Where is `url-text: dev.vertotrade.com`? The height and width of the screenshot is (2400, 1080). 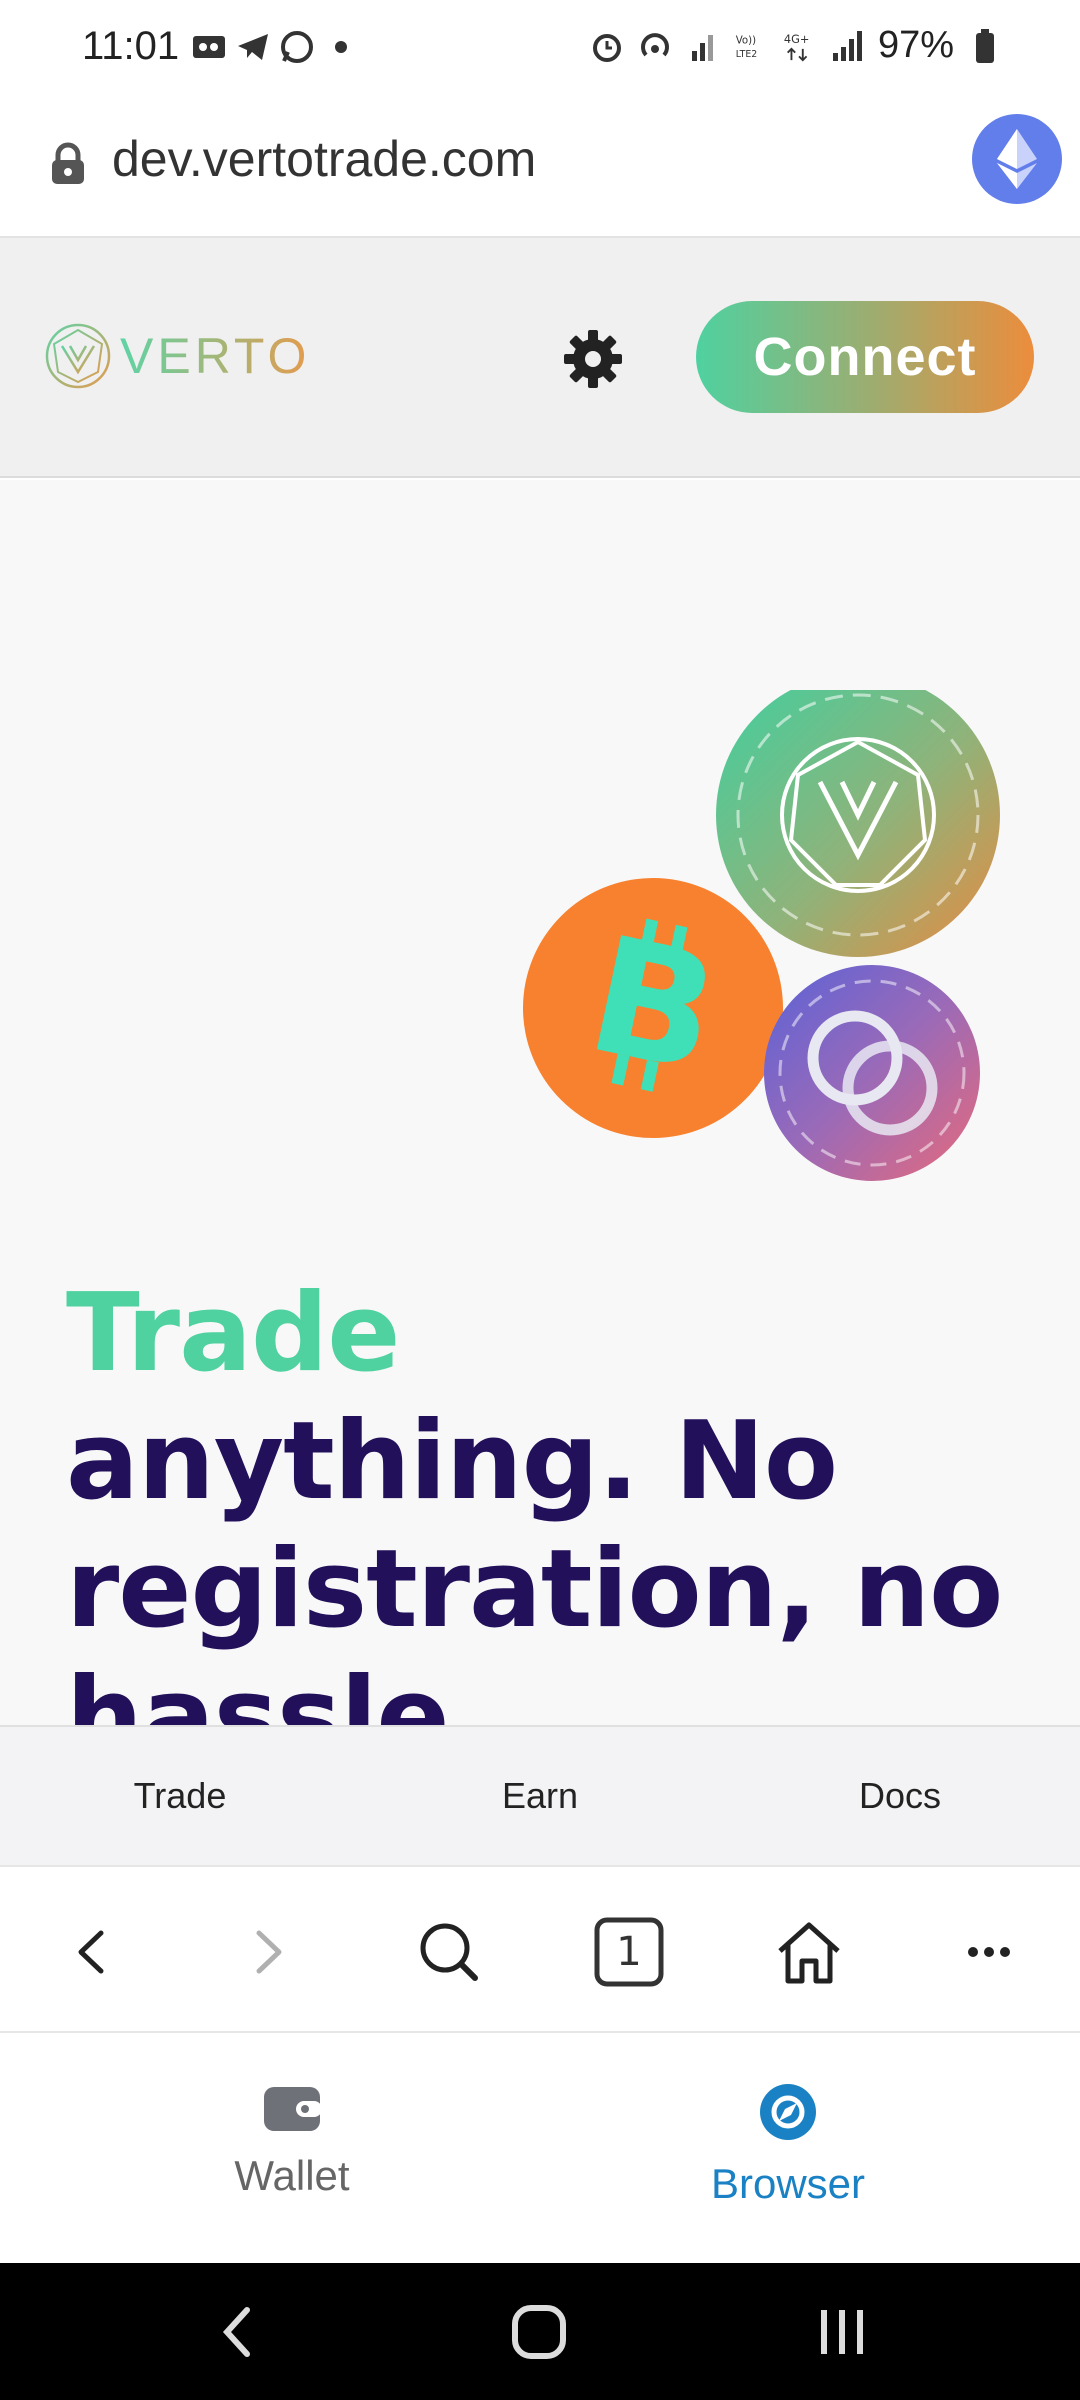
url-text: dev.vertotrade.com is located at coordinates (324, 159).